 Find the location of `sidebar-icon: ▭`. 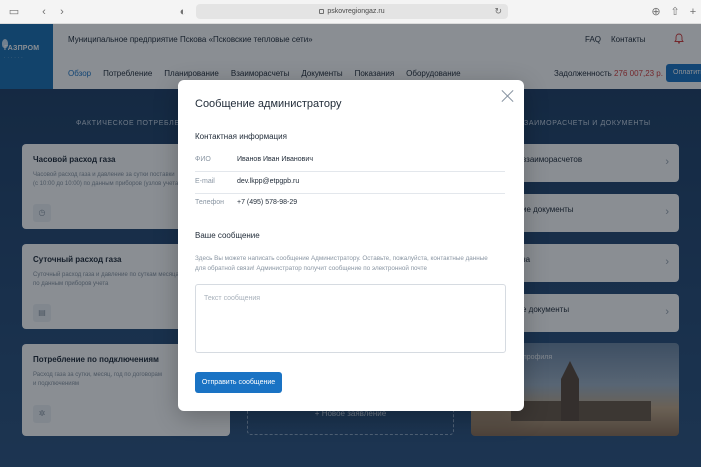

sidebar-icon: ▭ is located at coordinates (14, 12).